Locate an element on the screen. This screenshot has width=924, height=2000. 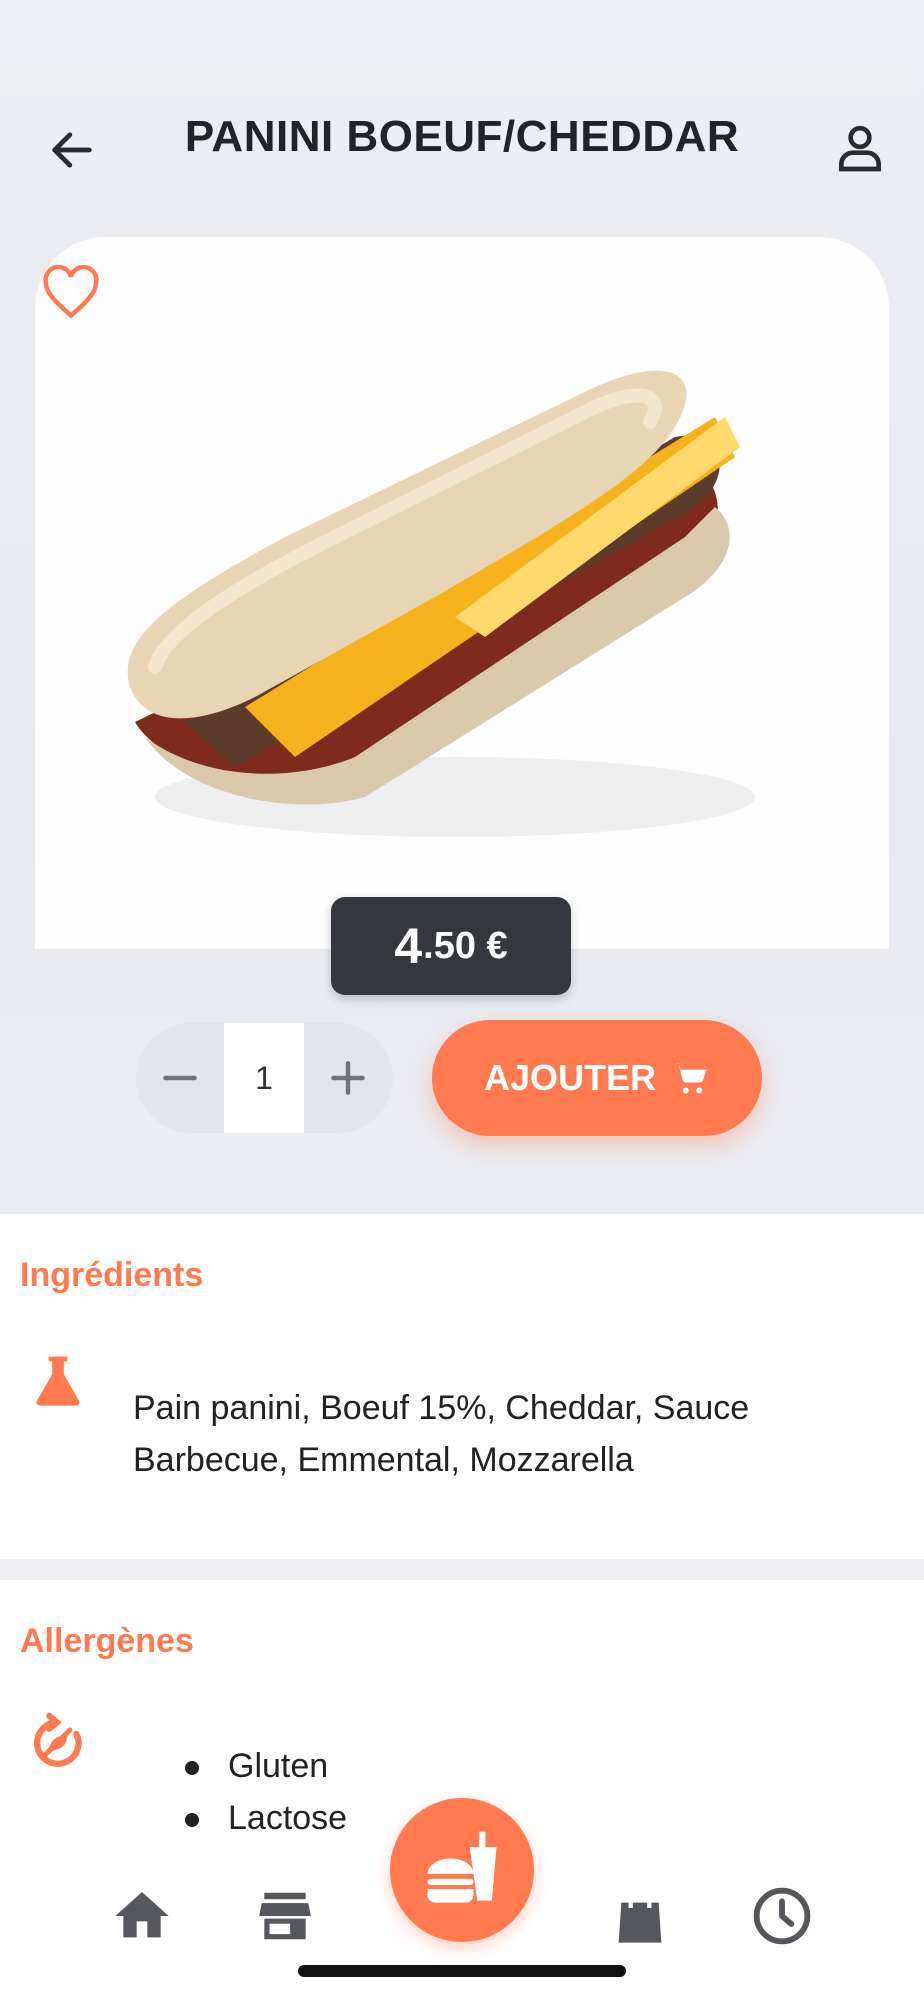
nav-store is located at coordinates (285, 1916).